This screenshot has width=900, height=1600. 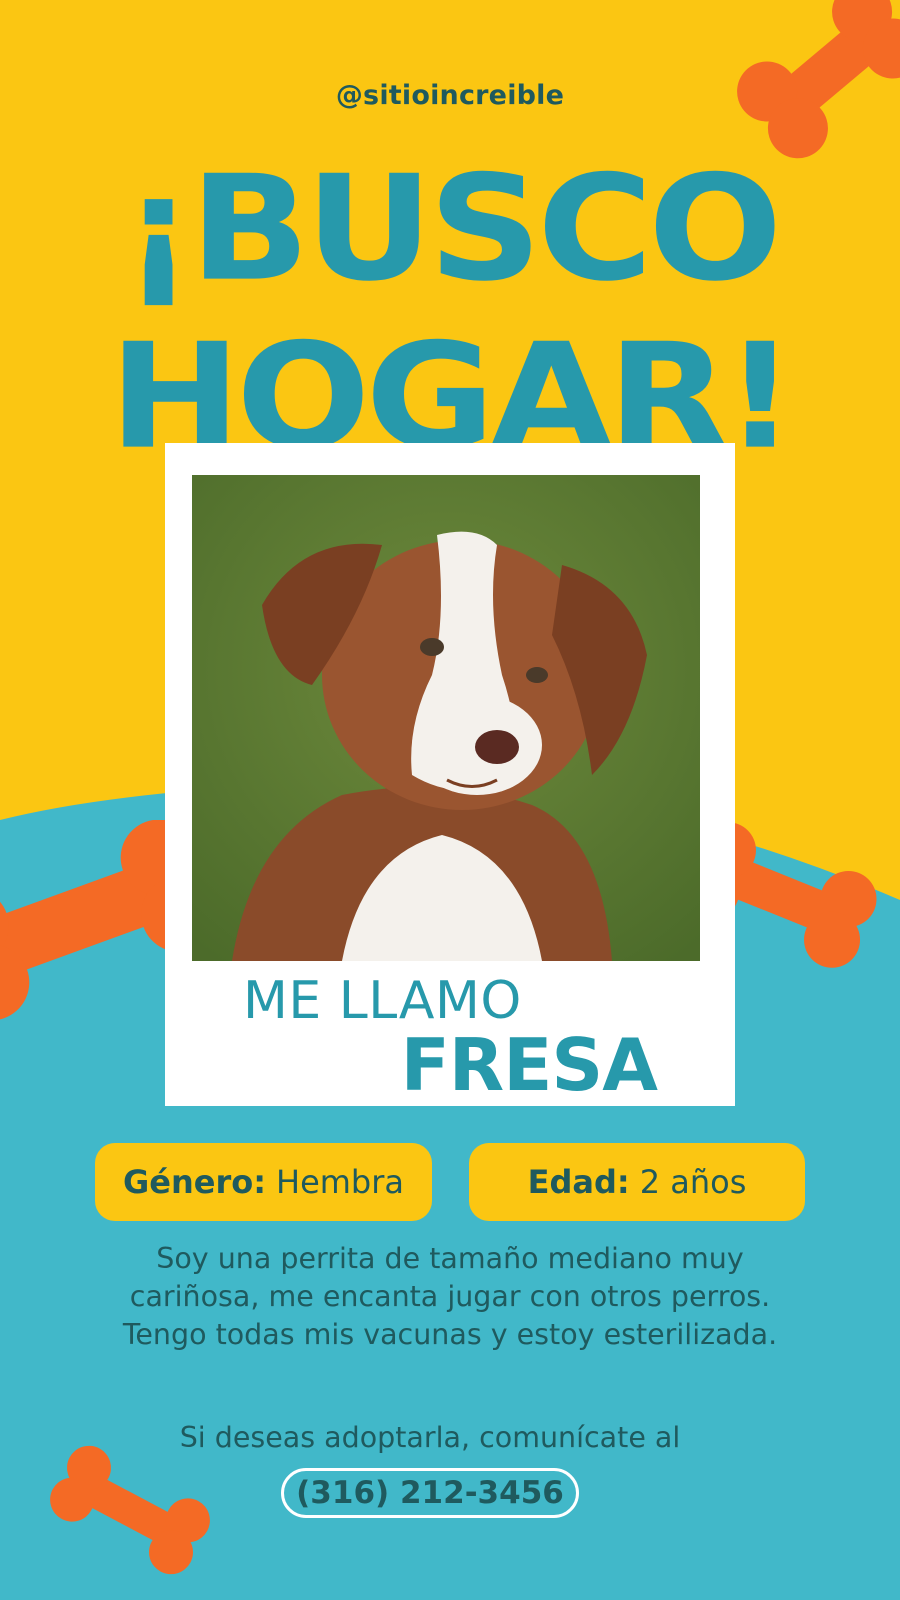 What do you see at coordinates (578, 1182) in the screenshot?
I see `age-label: Edad:` at bounding box center [578, 1182].